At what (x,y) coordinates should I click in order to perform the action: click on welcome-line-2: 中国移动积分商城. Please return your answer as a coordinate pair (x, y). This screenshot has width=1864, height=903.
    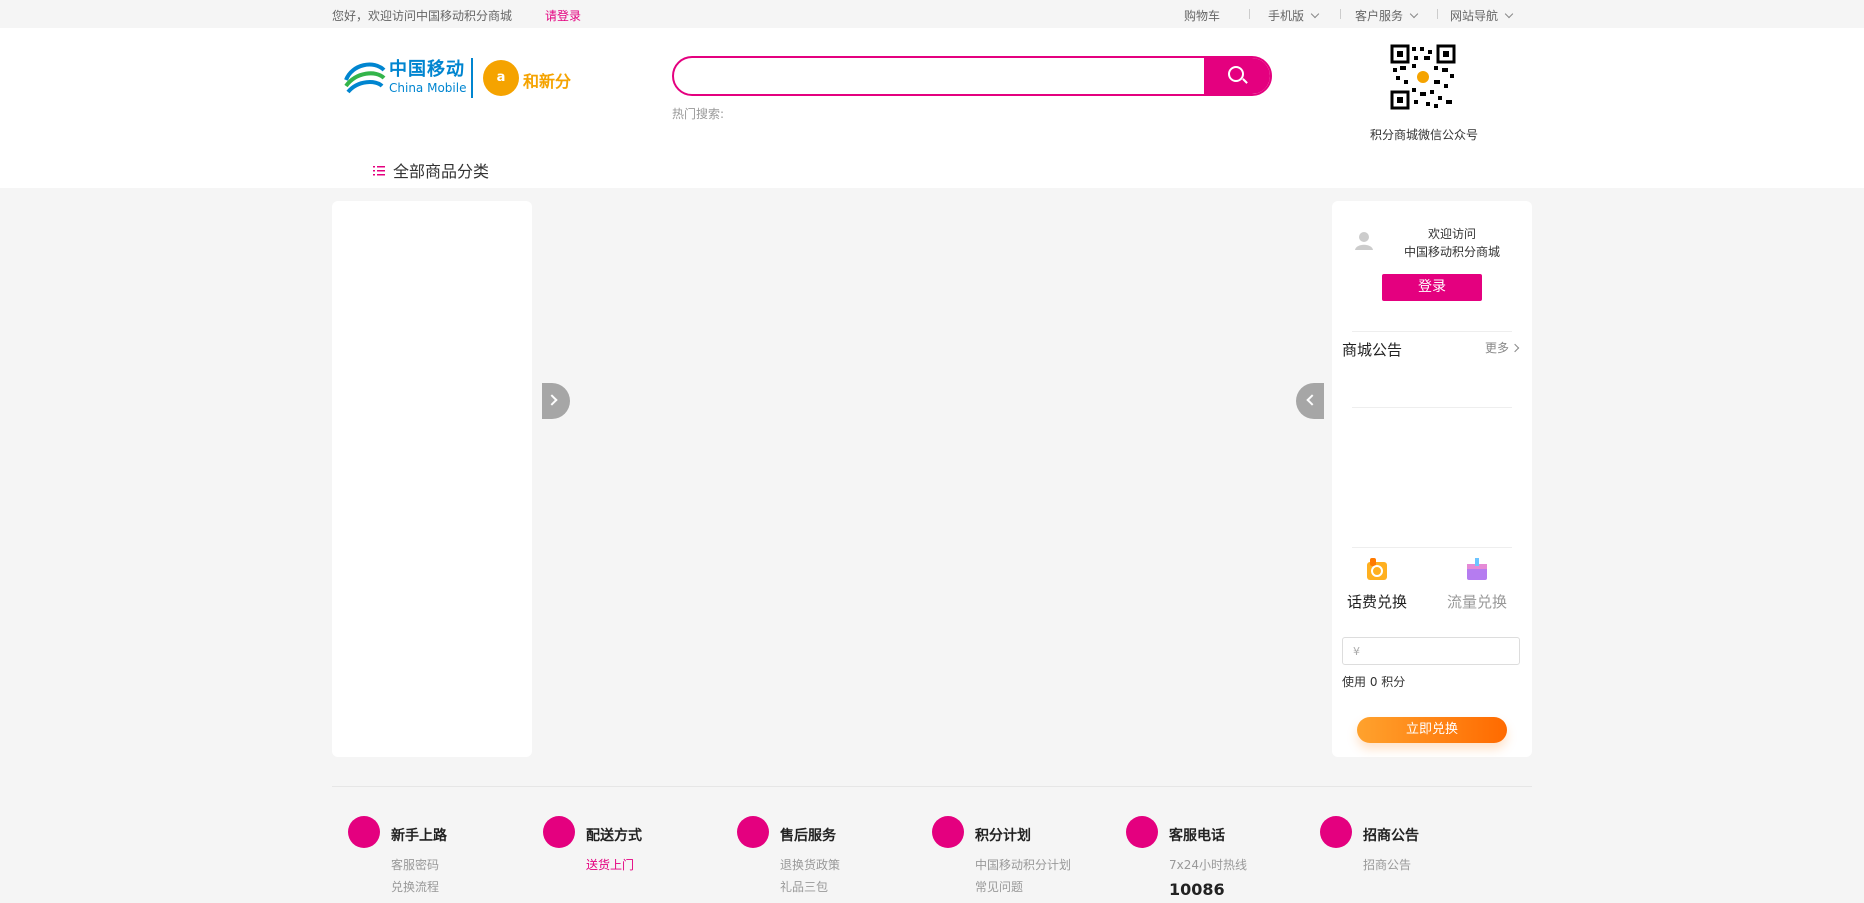
    Looking at the image, I should click on (1451, 252).